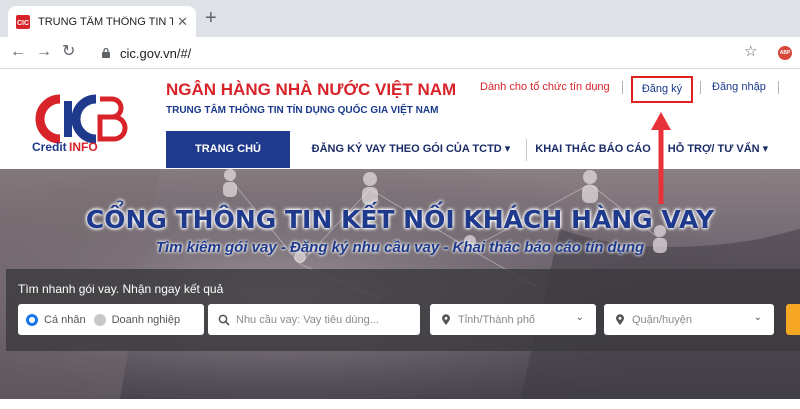 The image size is (800, 409). I want to click on radio-business: Doanh nghiệp, so click(137, 319).